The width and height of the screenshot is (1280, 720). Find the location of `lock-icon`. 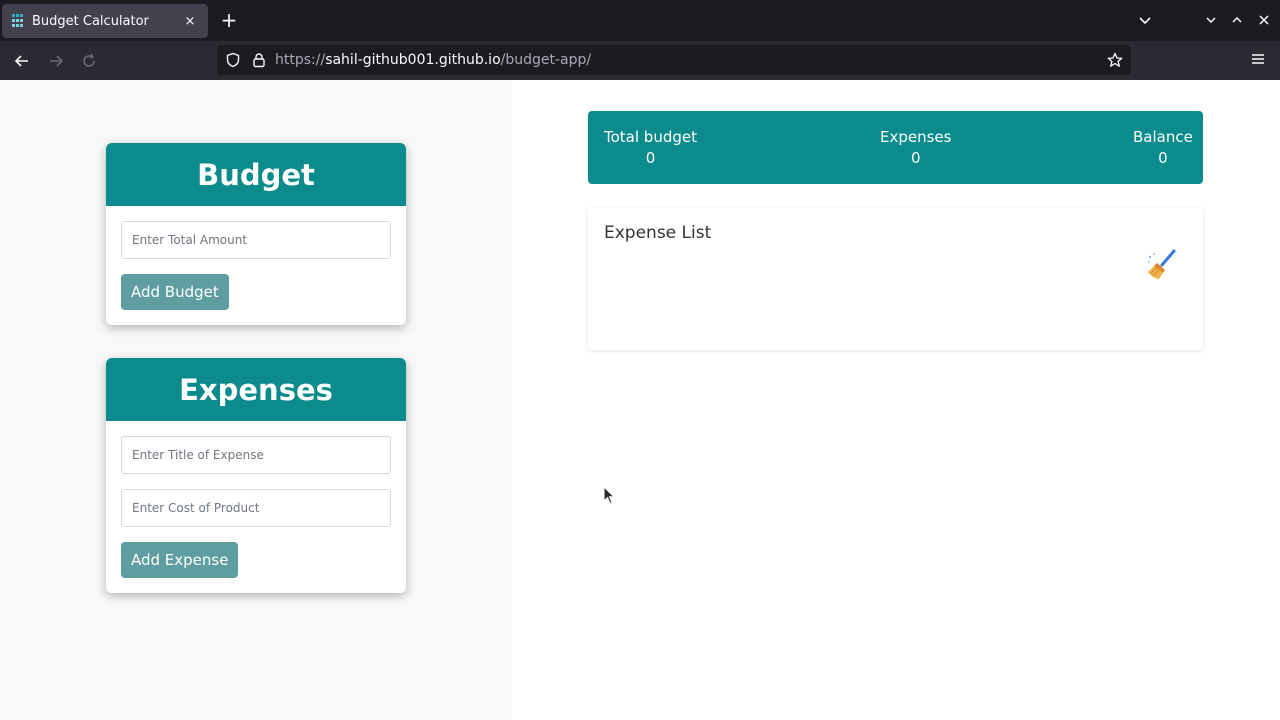

lock-icon is located at coordinates (259, 60).